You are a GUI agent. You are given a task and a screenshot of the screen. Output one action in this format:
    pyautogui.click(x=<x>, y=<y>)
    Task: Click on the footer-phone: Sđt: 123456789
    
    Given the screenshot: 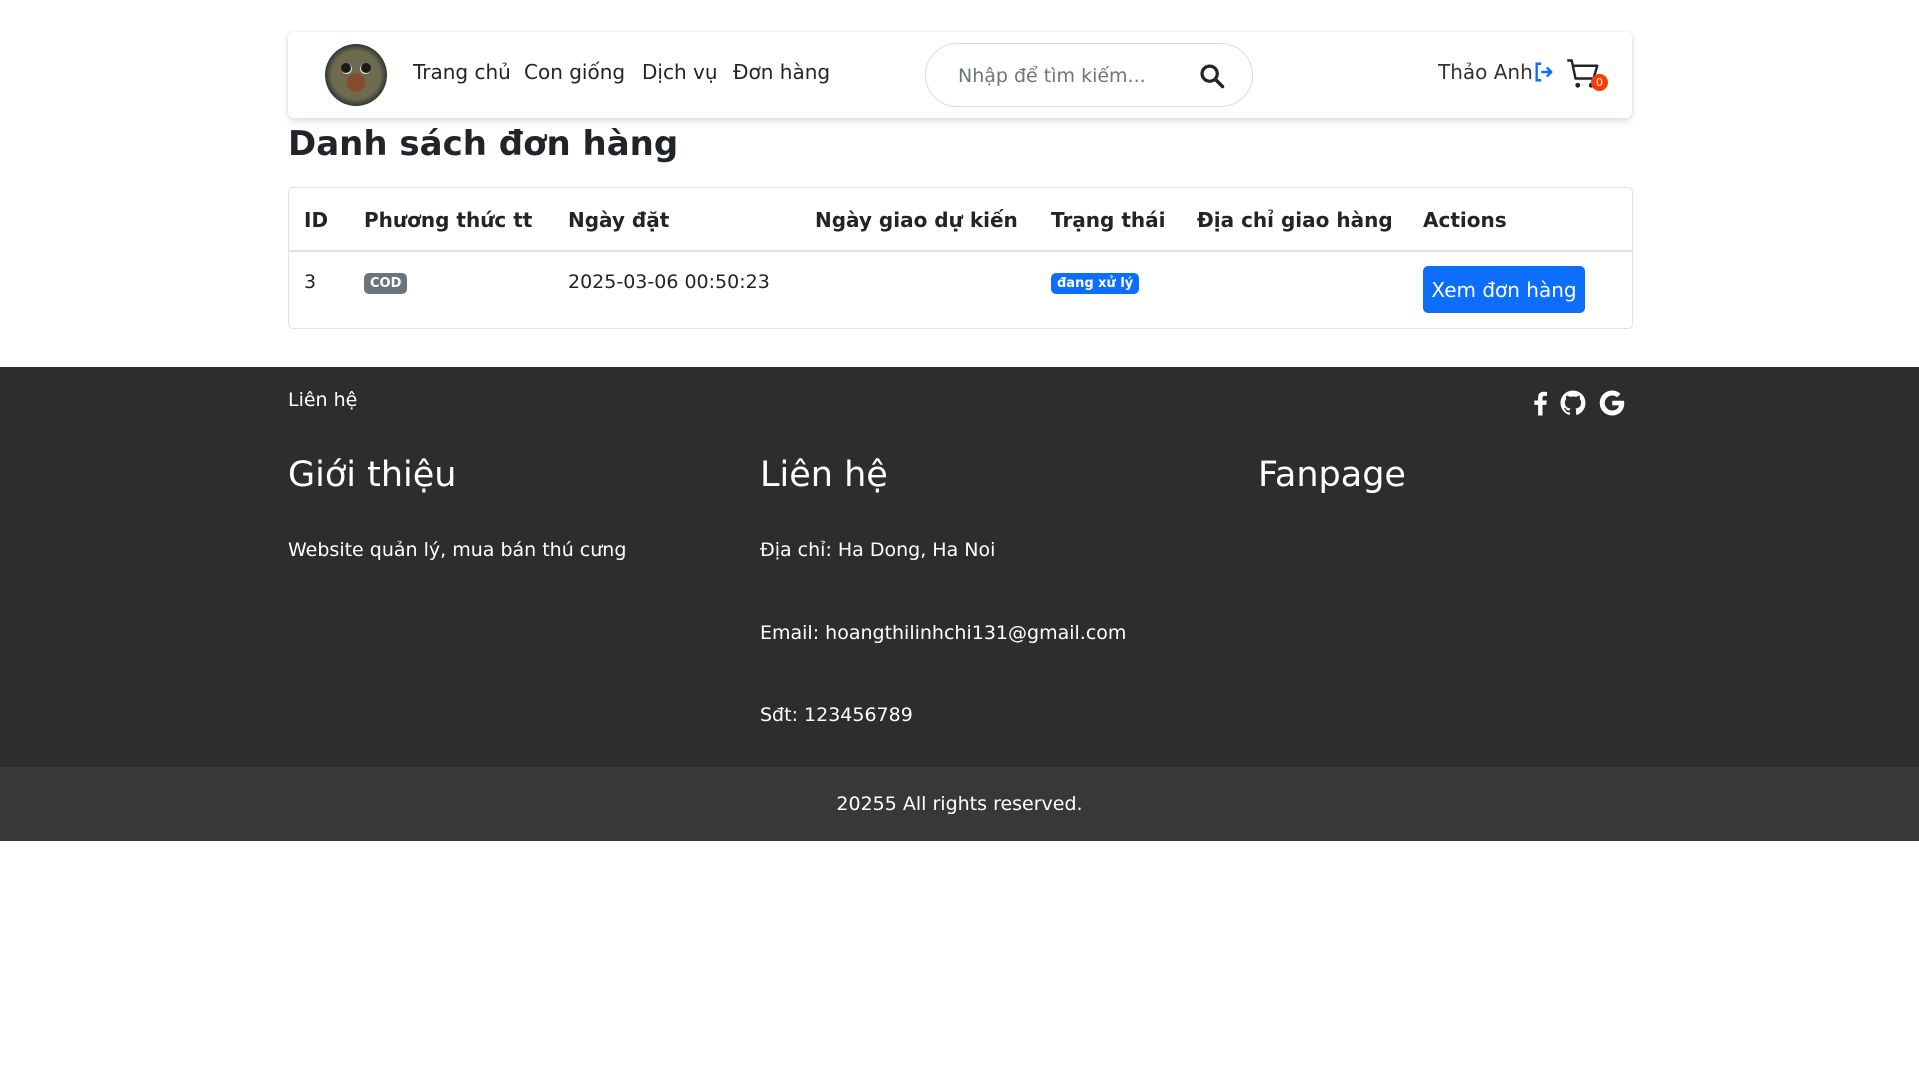 What is the action you would take?
    pyautogui.click(x=836, y=715)
    